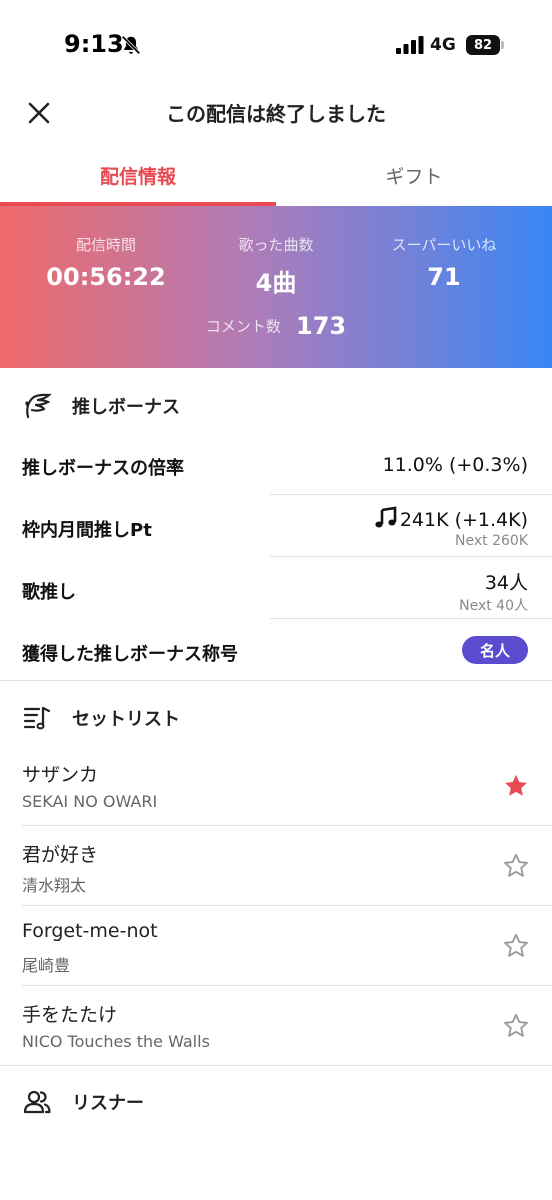  I want to click on star-filled-icon, so click(516, 786).